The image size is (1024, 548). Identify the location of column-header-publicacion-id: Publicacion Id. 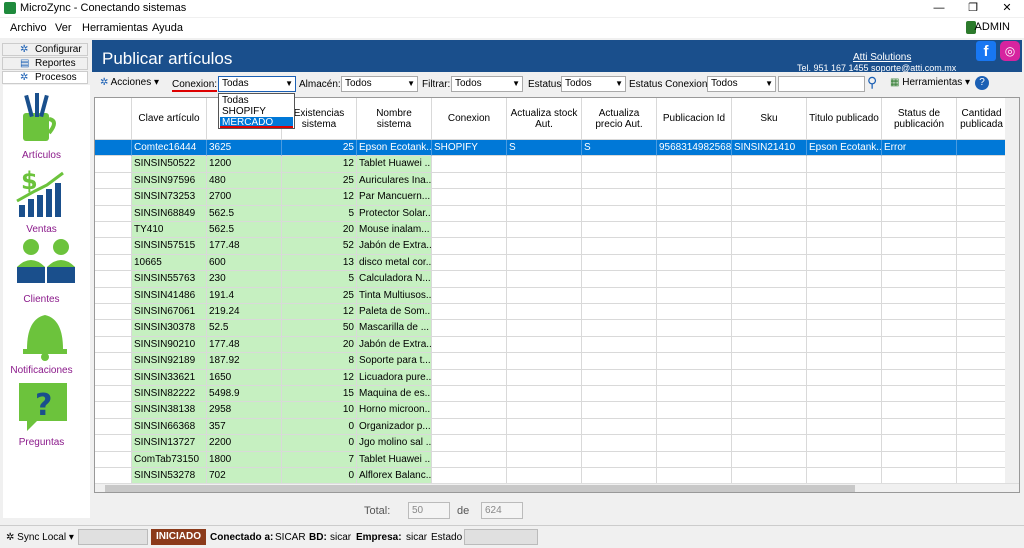
(694, 119).